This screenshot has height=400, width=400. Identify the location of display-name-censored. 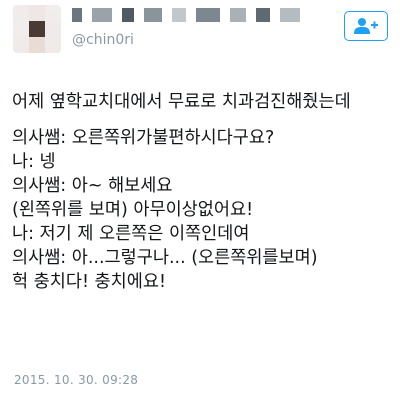
(186, 15).